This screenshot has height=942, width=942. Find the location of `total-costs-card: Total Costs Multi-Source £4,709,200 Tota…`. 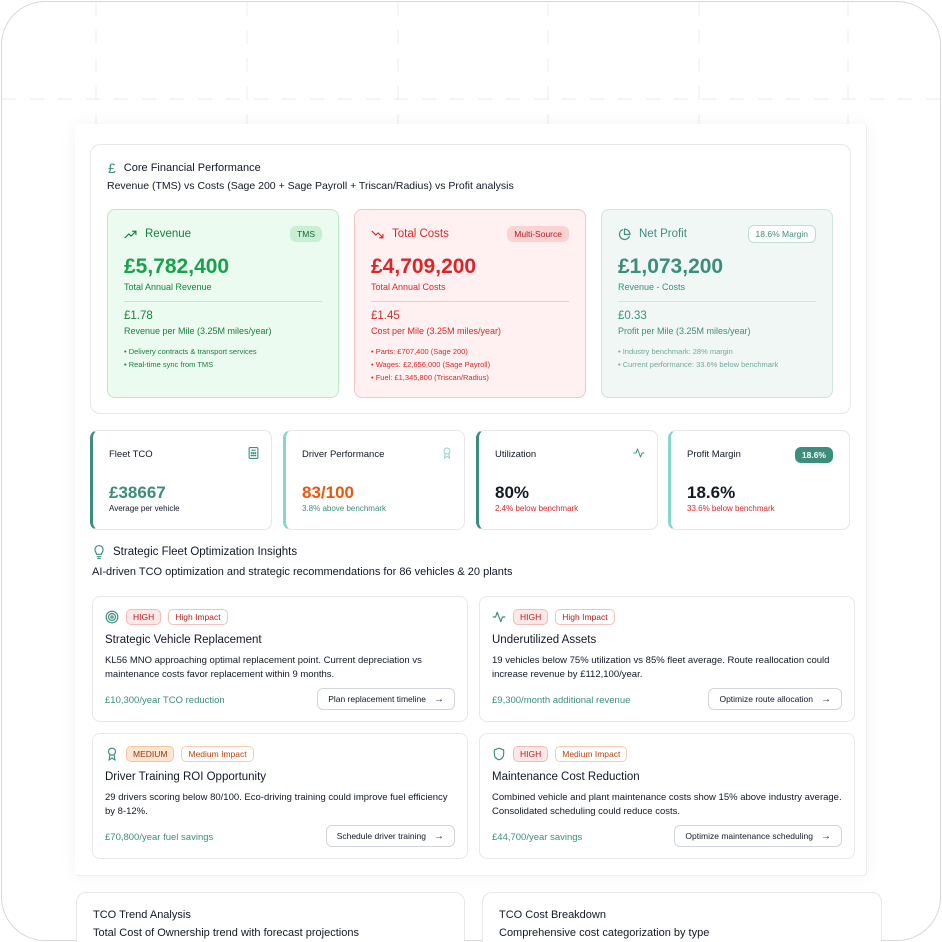

total-costs-card: Total Costs Multi-Source £4,709,200 Tota… is located at coordinates (470, 303).